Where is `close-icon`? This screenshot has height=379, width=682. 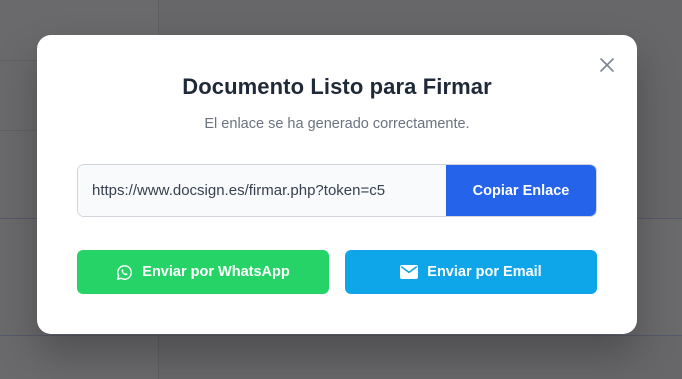 close-icon is located at coordinates (607, 65).